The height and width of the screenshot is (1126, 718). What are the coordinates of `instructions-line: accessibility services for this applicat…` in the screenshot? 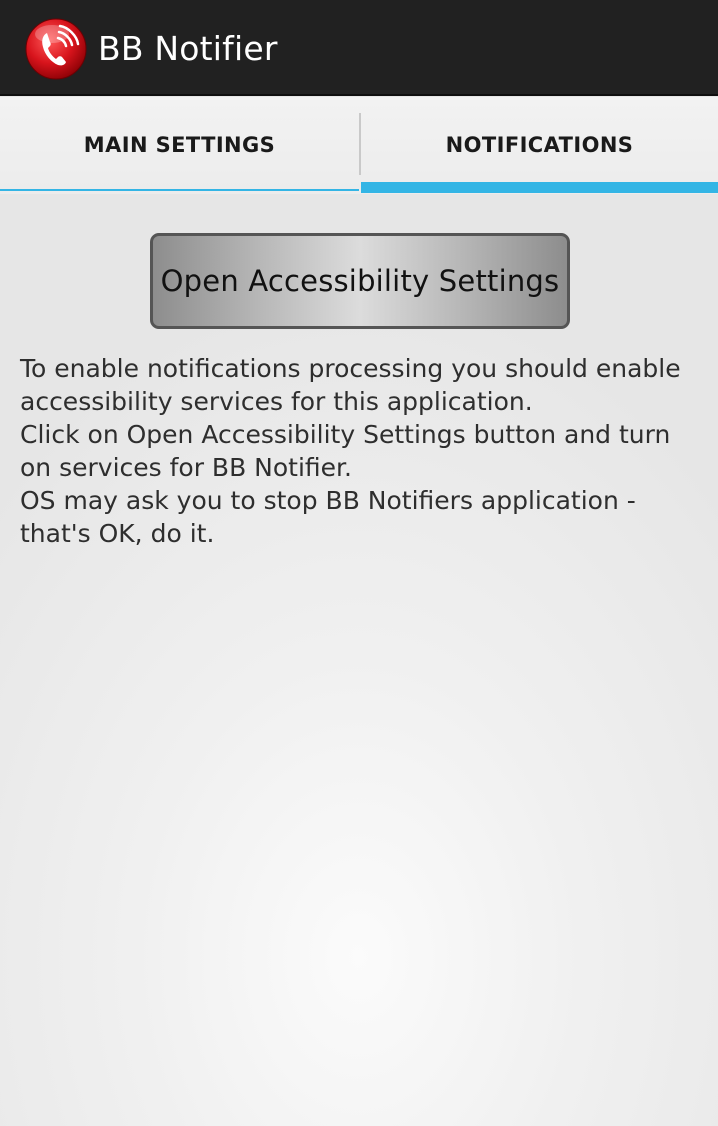 It's located at (276, 401).